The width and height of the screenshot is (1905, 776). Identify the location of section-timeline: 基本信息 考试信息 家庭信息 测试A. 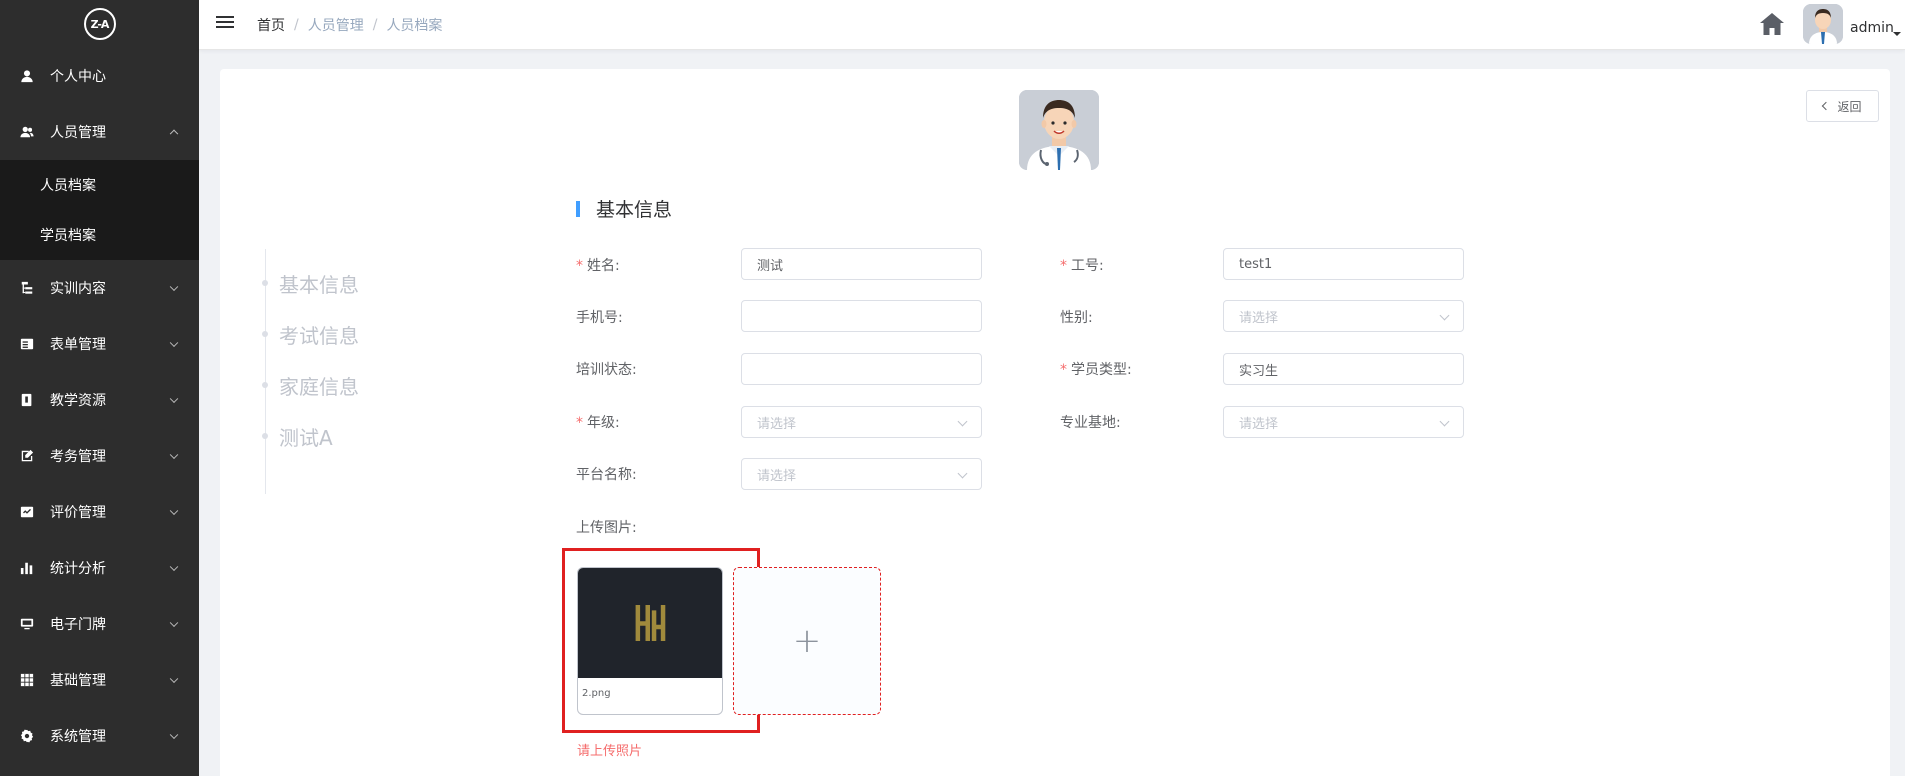
(338, 371).